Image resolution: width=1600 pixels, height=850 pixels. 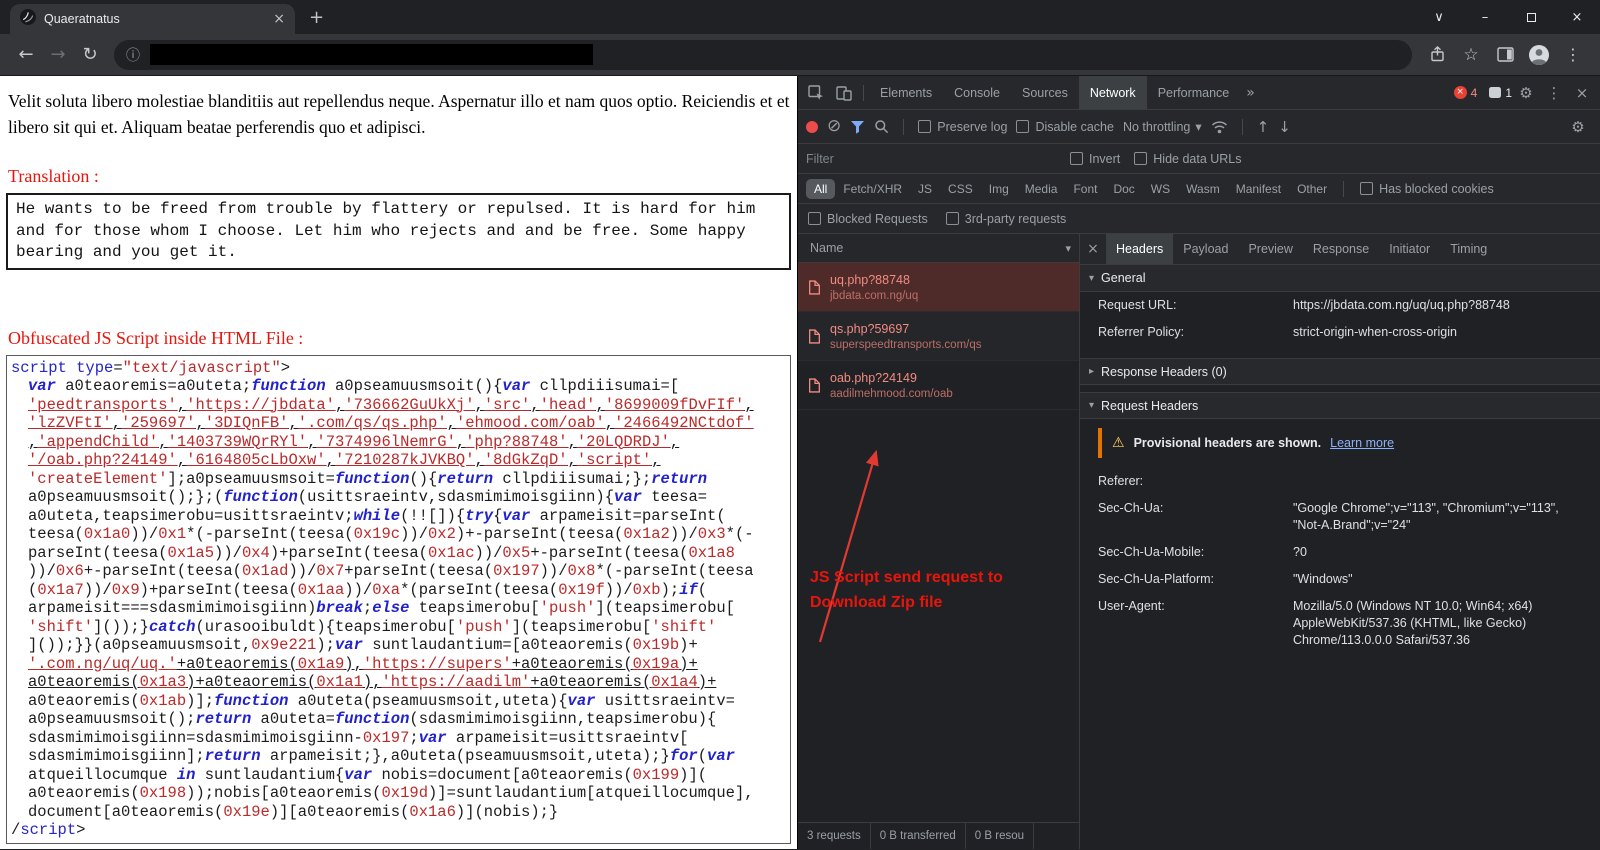 What do you see at coordinates (812, 126) in the screenshot?
I see `record-icon` at bounding box center [812, 126].